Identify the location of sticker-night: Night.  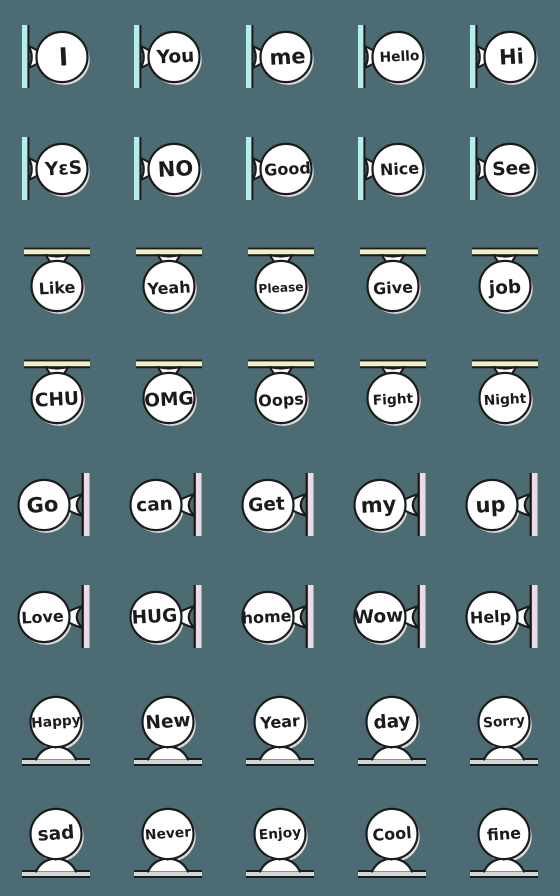
(504, 392).